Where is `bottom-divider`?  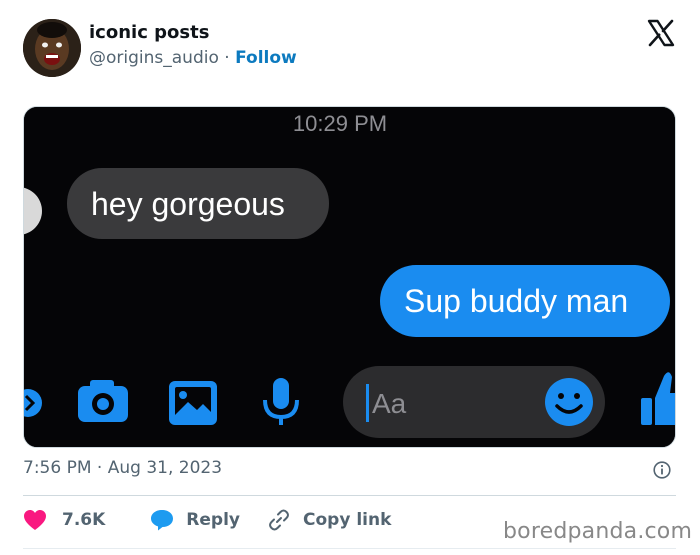 bottom-divider is located at coordinates (349, 548).